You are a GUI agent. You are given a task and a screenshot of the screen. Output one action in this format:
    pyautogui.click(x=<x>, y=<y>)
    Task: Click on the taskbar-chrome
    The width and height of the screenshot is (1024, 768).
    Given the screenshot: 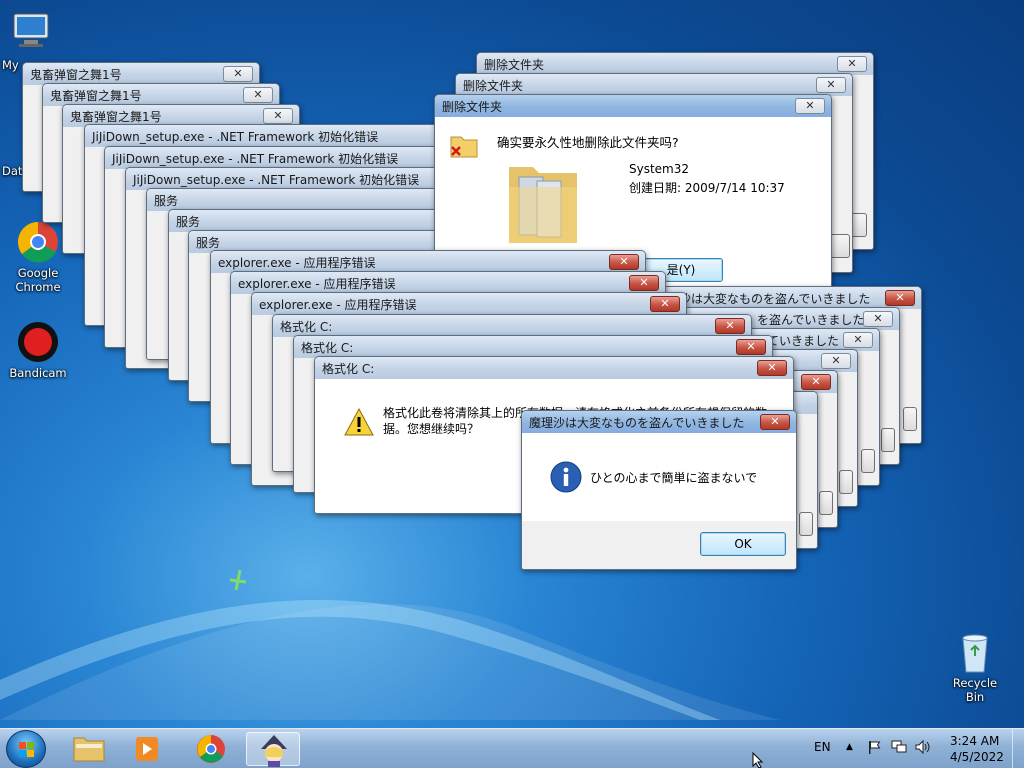 What is the action you would take?
    pyautogui.click(x=211, y=749)
    